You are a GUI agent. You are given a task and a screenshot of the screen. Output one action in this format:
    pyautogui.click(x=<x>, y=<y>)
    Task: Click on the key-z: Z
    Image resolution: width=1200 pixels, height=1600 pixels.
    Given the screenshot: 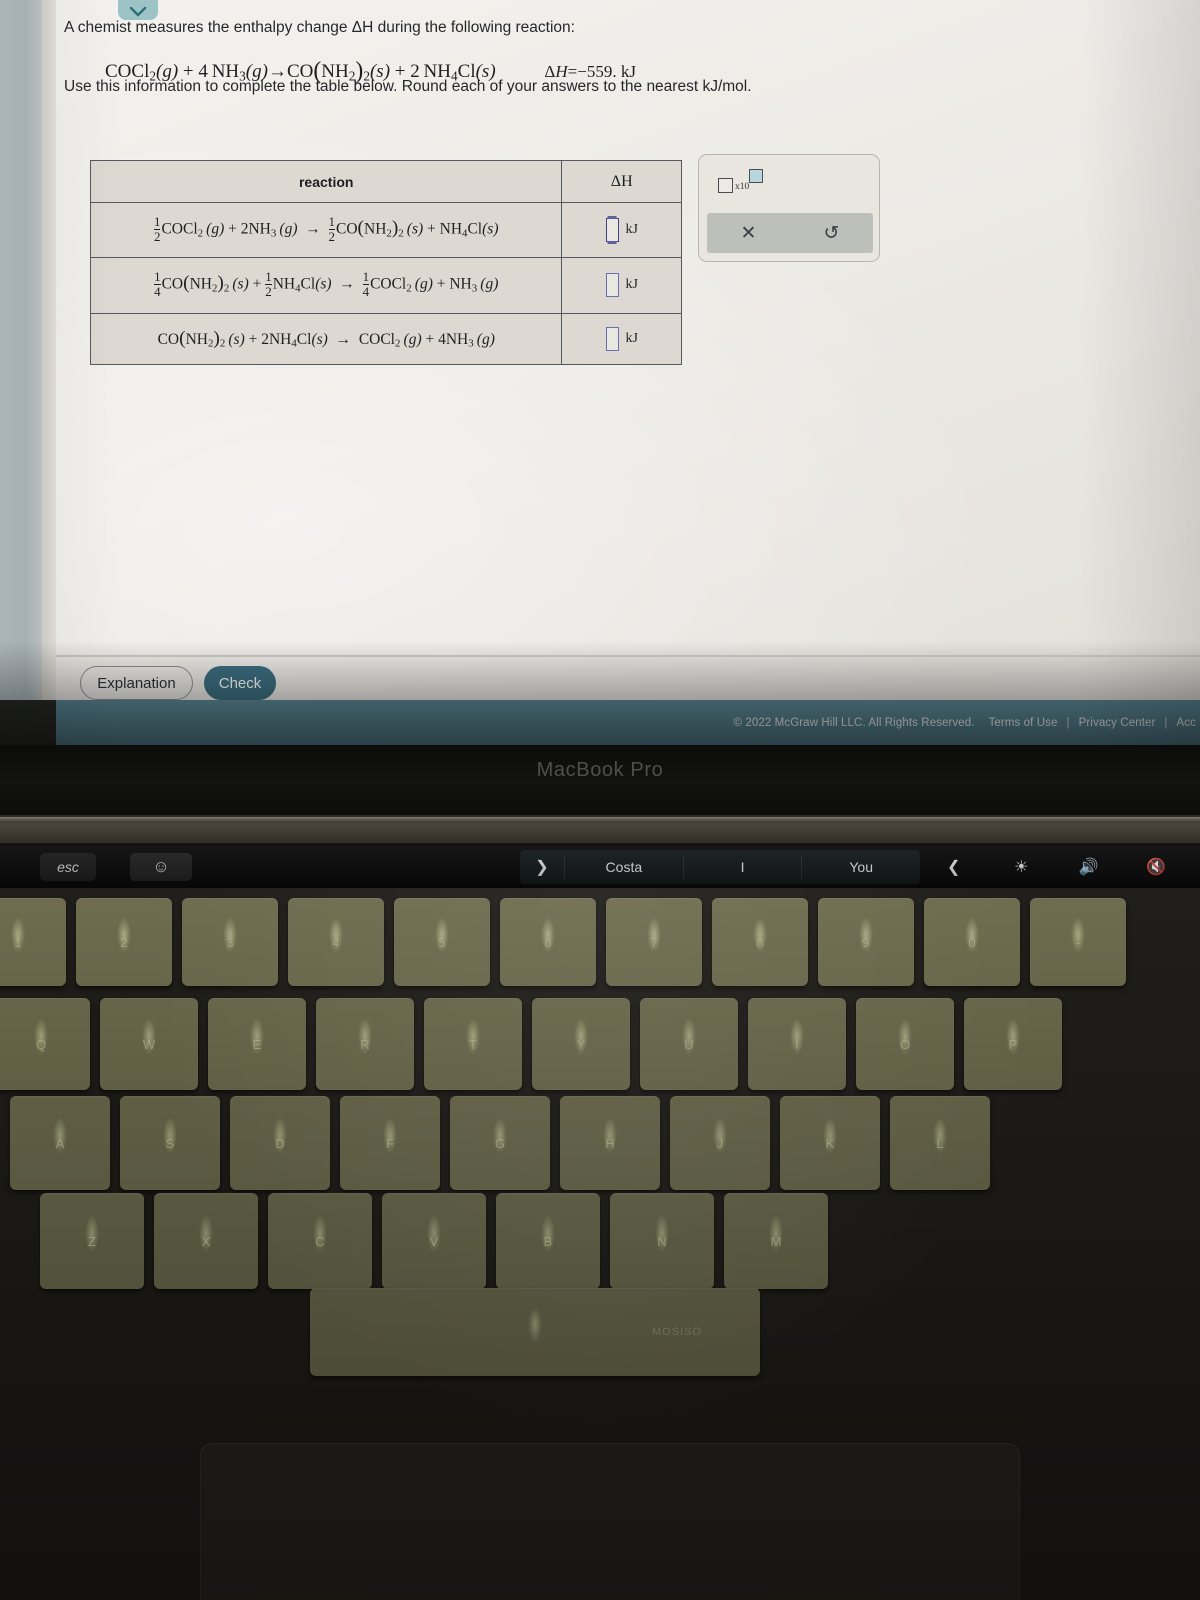 What is the action you would take?
    pyautogui.click(x=92, y=1241)
    